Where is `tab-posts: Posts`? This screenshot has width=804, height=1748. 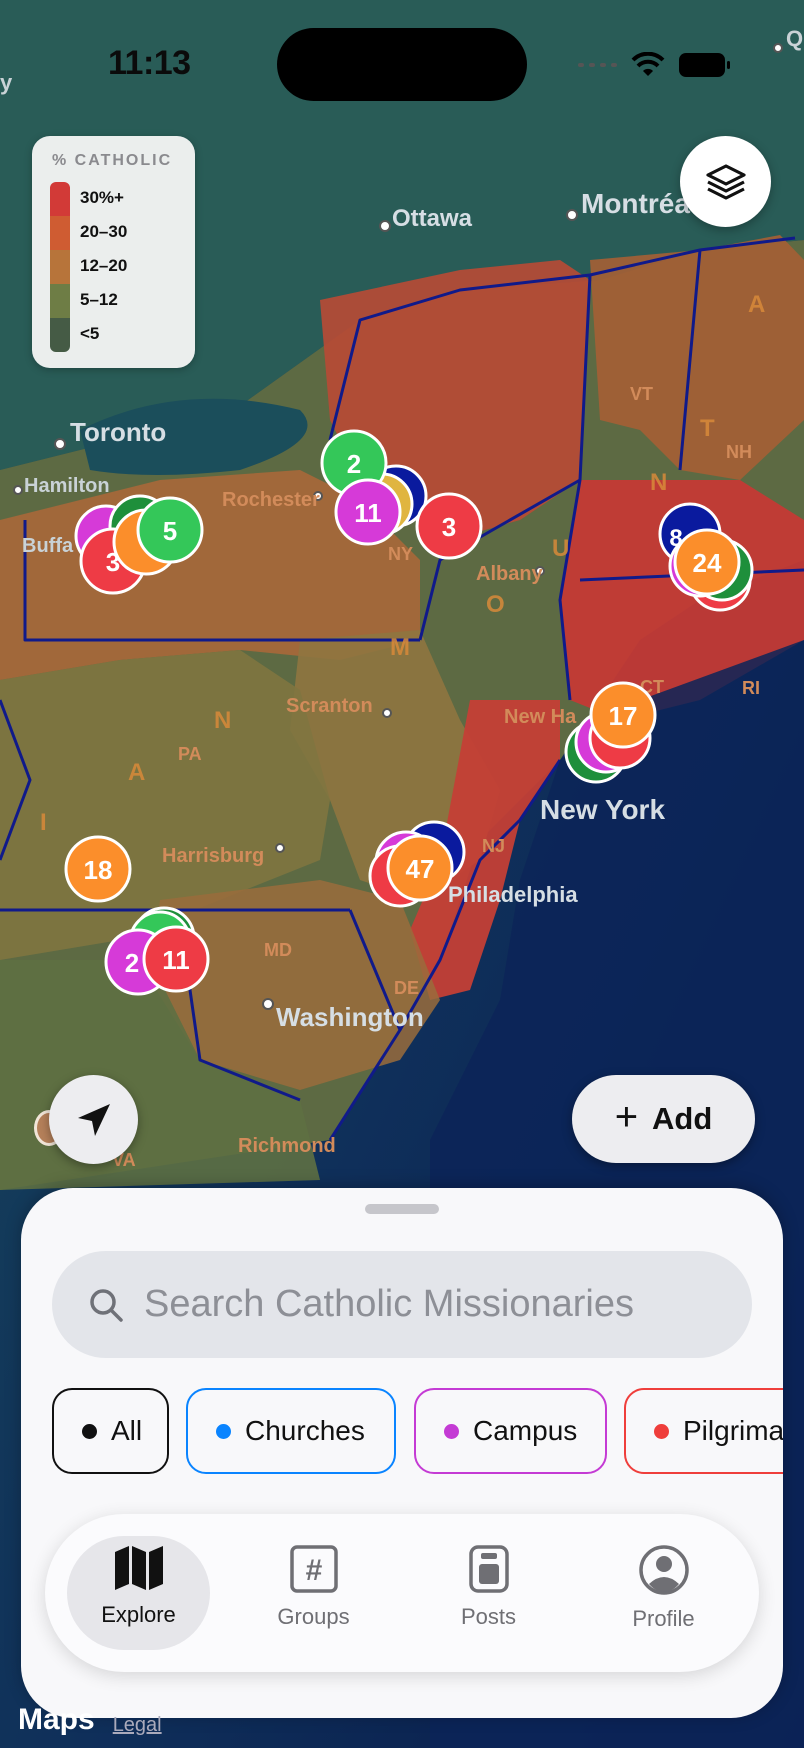 tab-posts: Posts is located at coordinates (488, 1593).